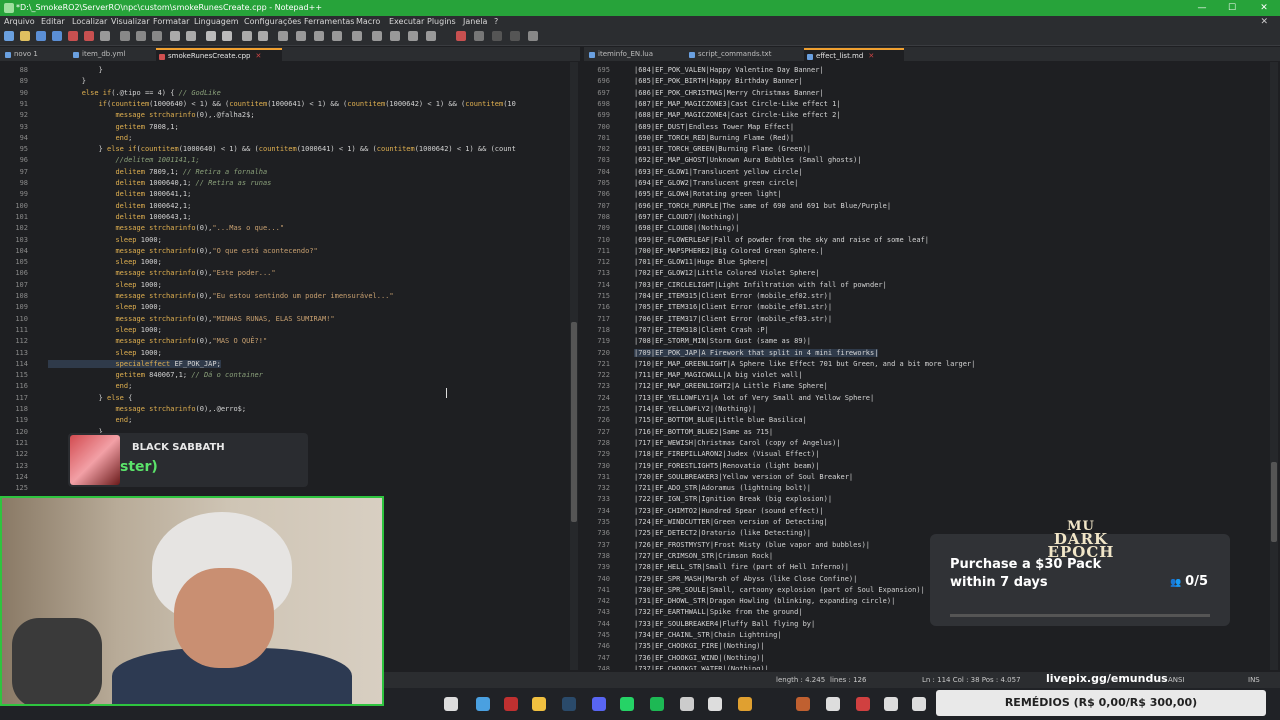  I want to click on doc-map-icon, so click(377, 36).